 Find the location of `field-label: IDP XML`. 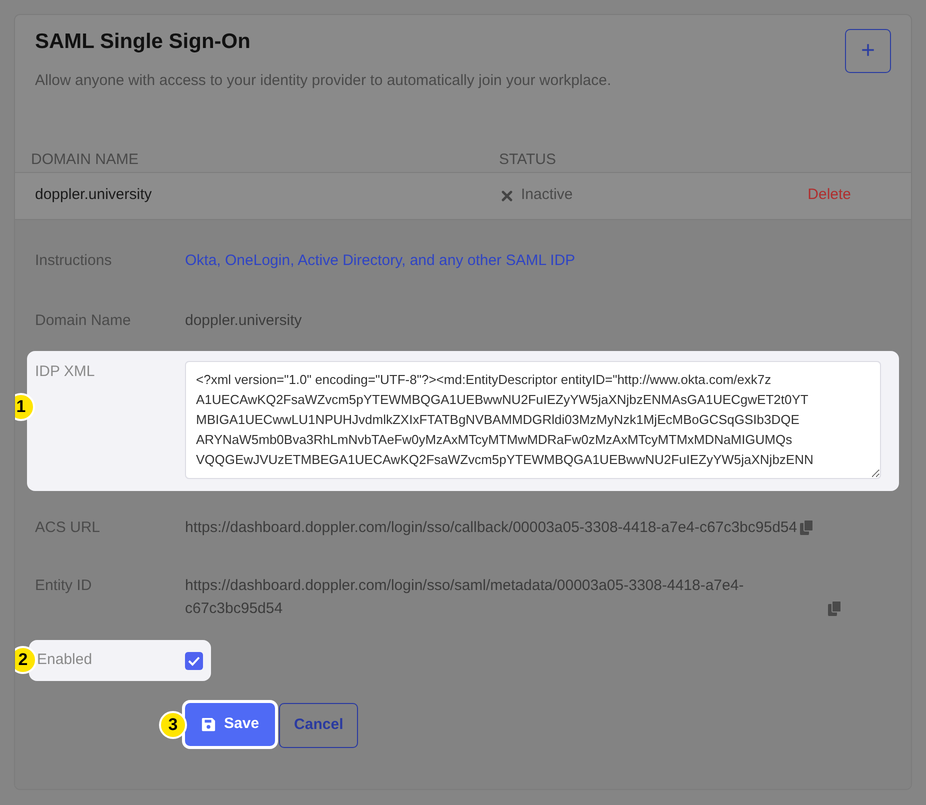

field-label: IDP XML is located at coordinates (65, 372).